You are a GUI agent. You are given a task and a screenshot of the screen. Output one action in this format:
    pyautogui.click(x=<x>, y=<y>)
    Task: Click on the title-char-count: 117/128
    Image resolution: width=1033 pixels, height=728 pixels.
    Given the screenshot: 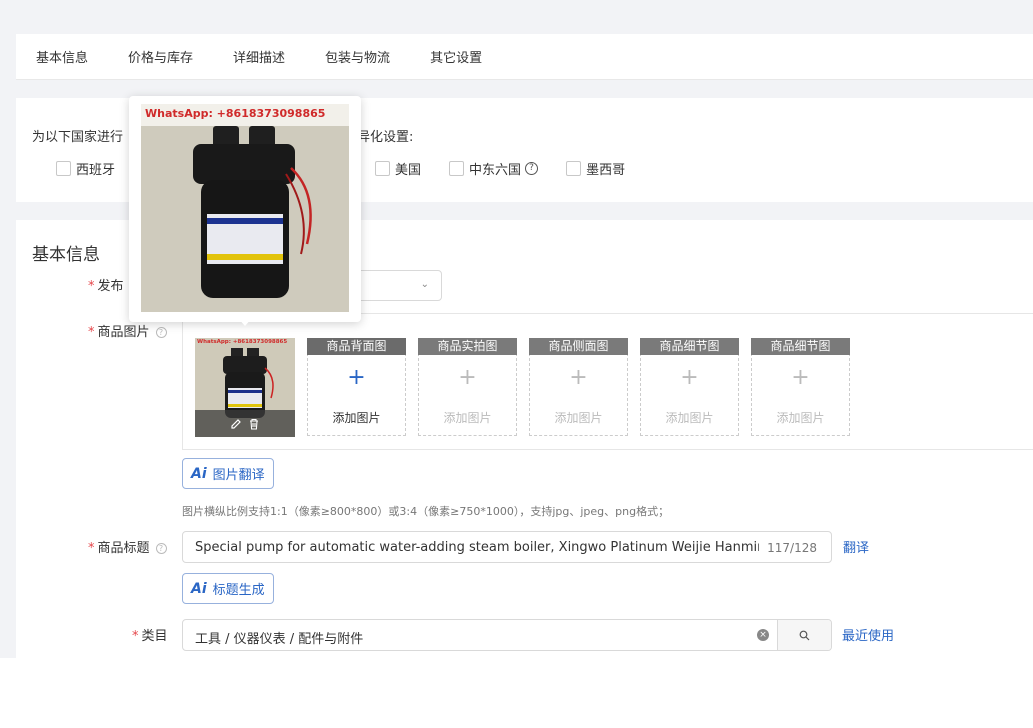 What is the action you would take?
    pyautogui.click(x=792, y=548)
    